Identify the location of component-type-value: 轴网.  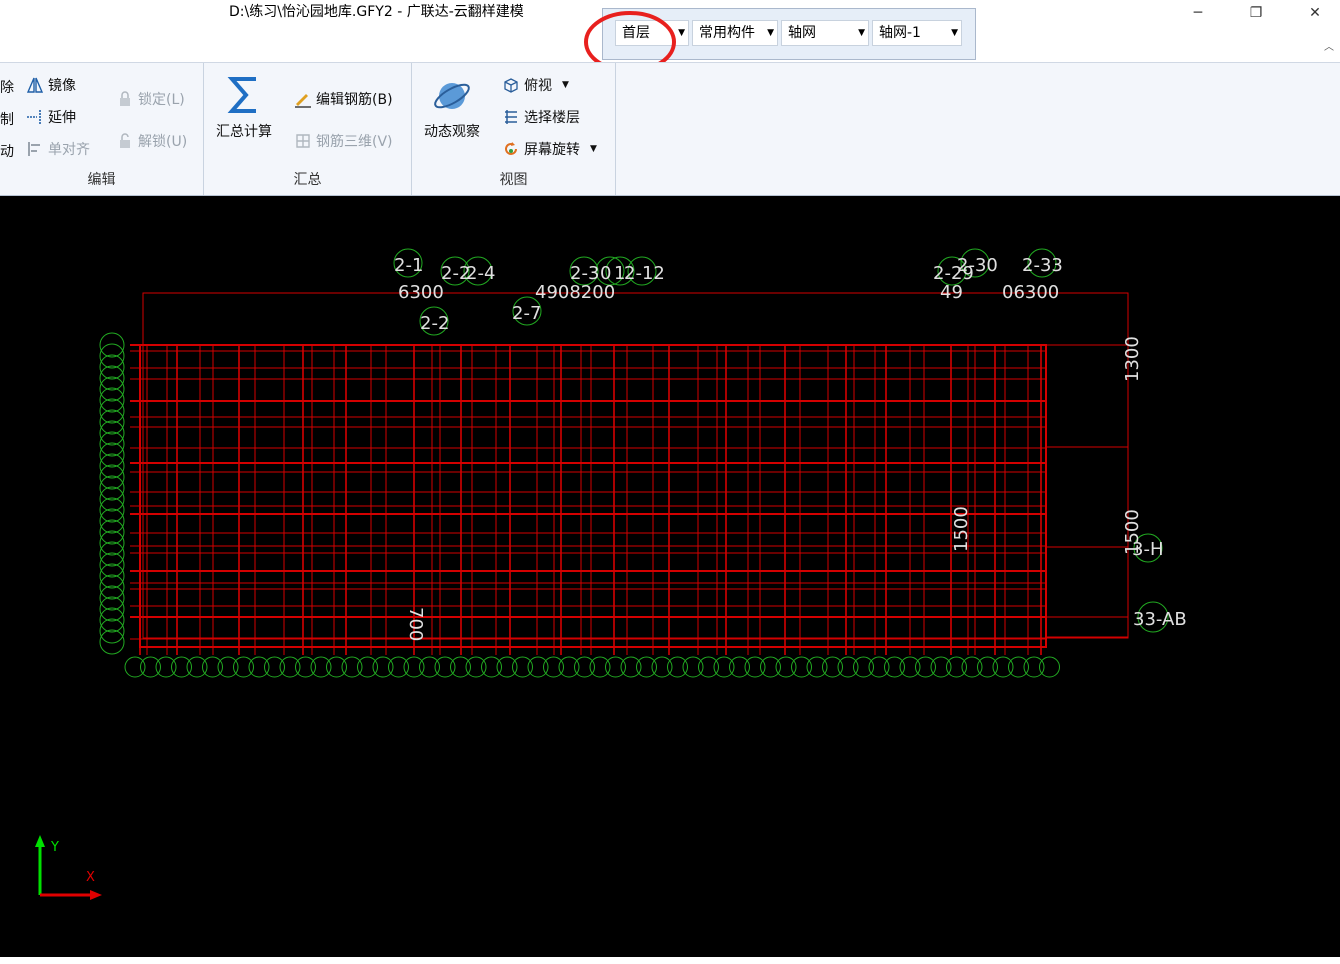
(802, 33).